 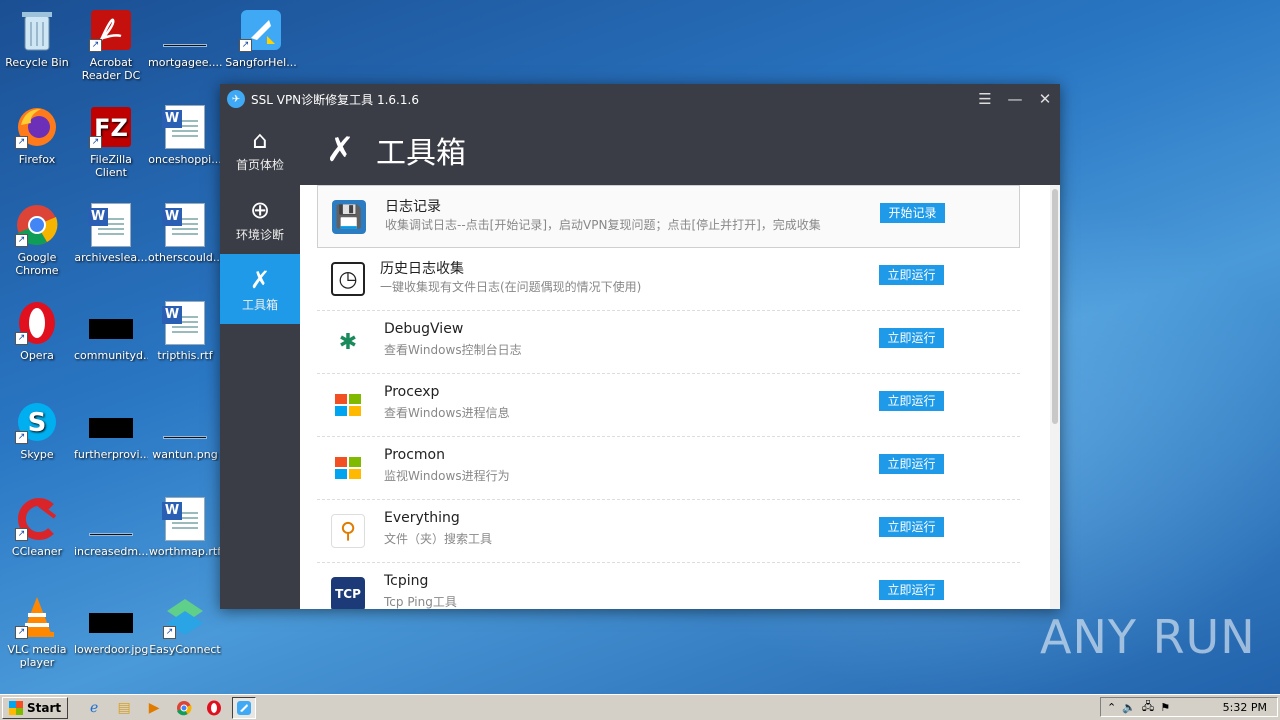 I want to click on tools-icon: ✗, so click(x=340, y=149).